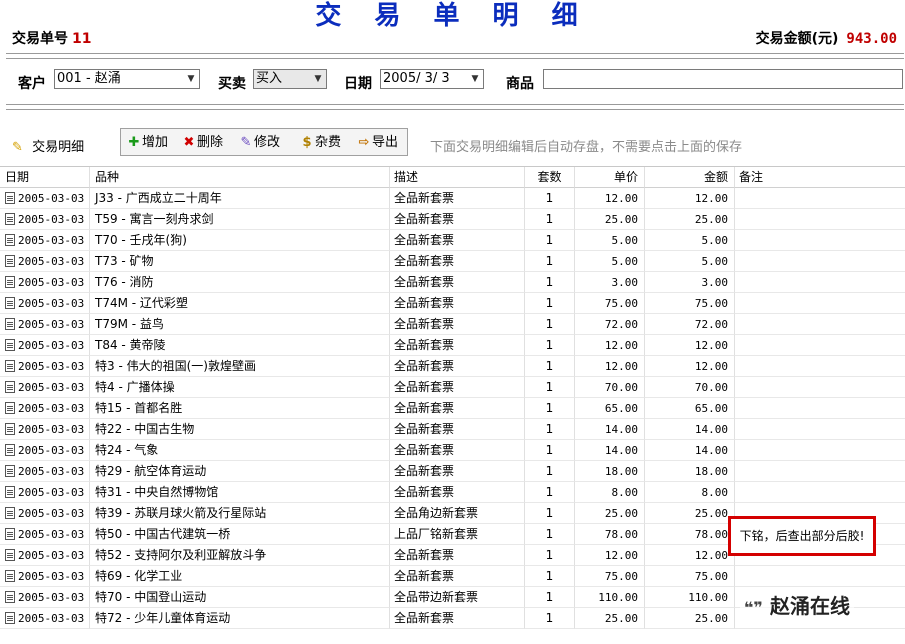  What do you see at coordinates (610, 597) in the screenshot?
I see `unit-price-cell: 110.00` at bounding box center [610, 597].